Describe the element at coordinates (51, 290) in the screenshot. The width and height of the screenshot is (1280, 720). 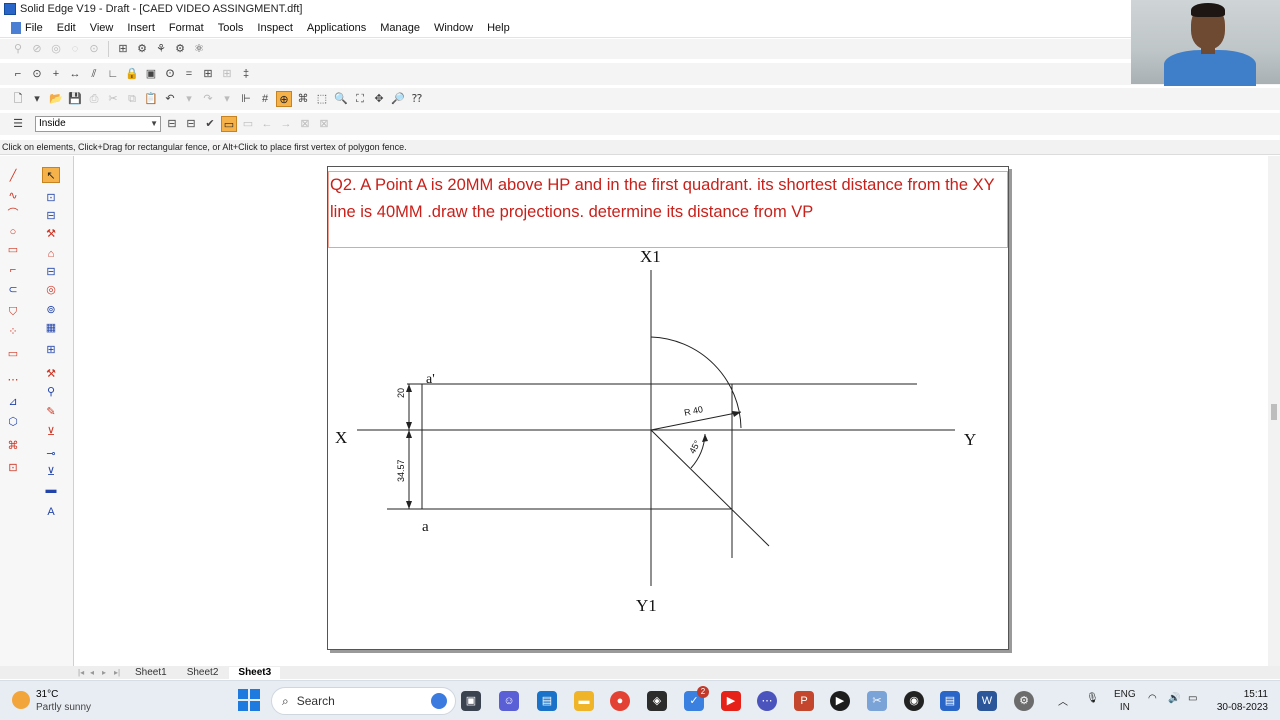
I see `callout-icon: ◎` at that location.